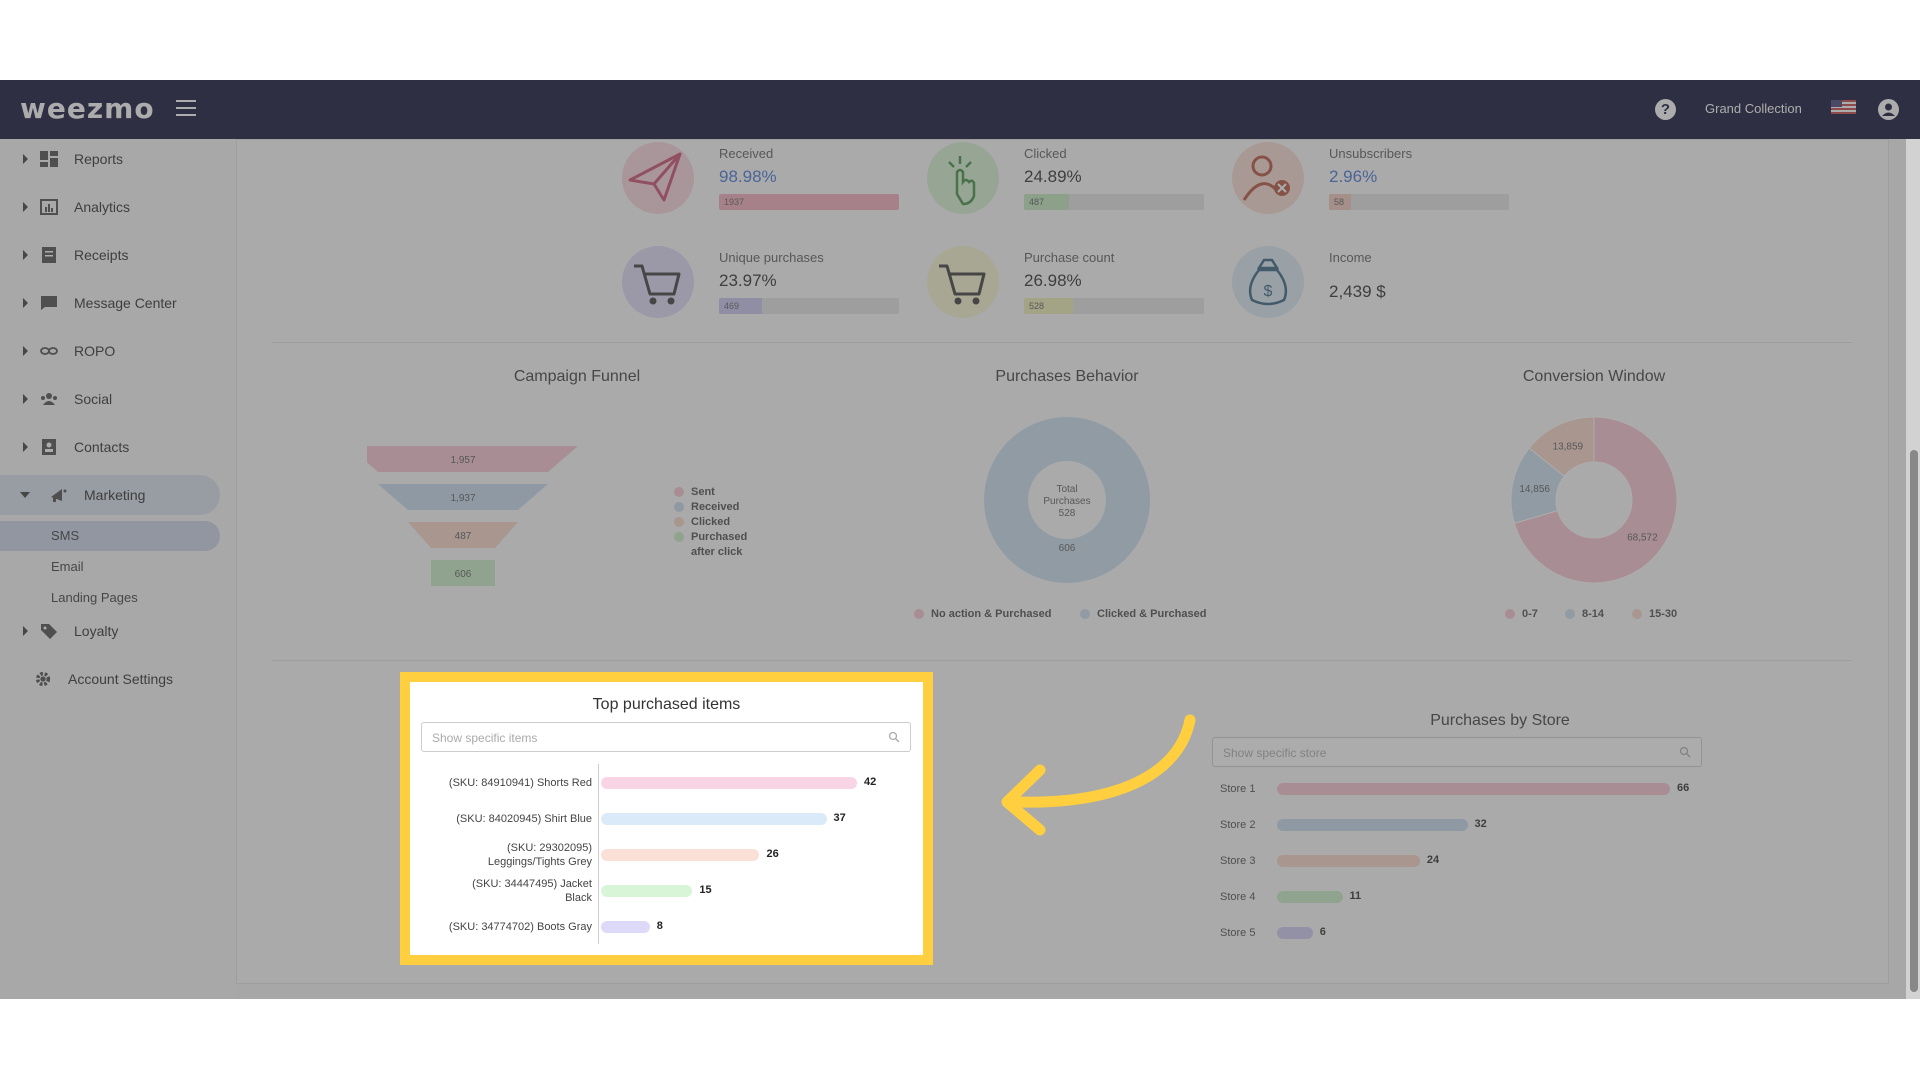 The width and height of the screenshot is (1920, 1080). Describe the element at coordinates (1534, 489) in the screenshot. I see `conversion-slice-label: 14,856` at that location.